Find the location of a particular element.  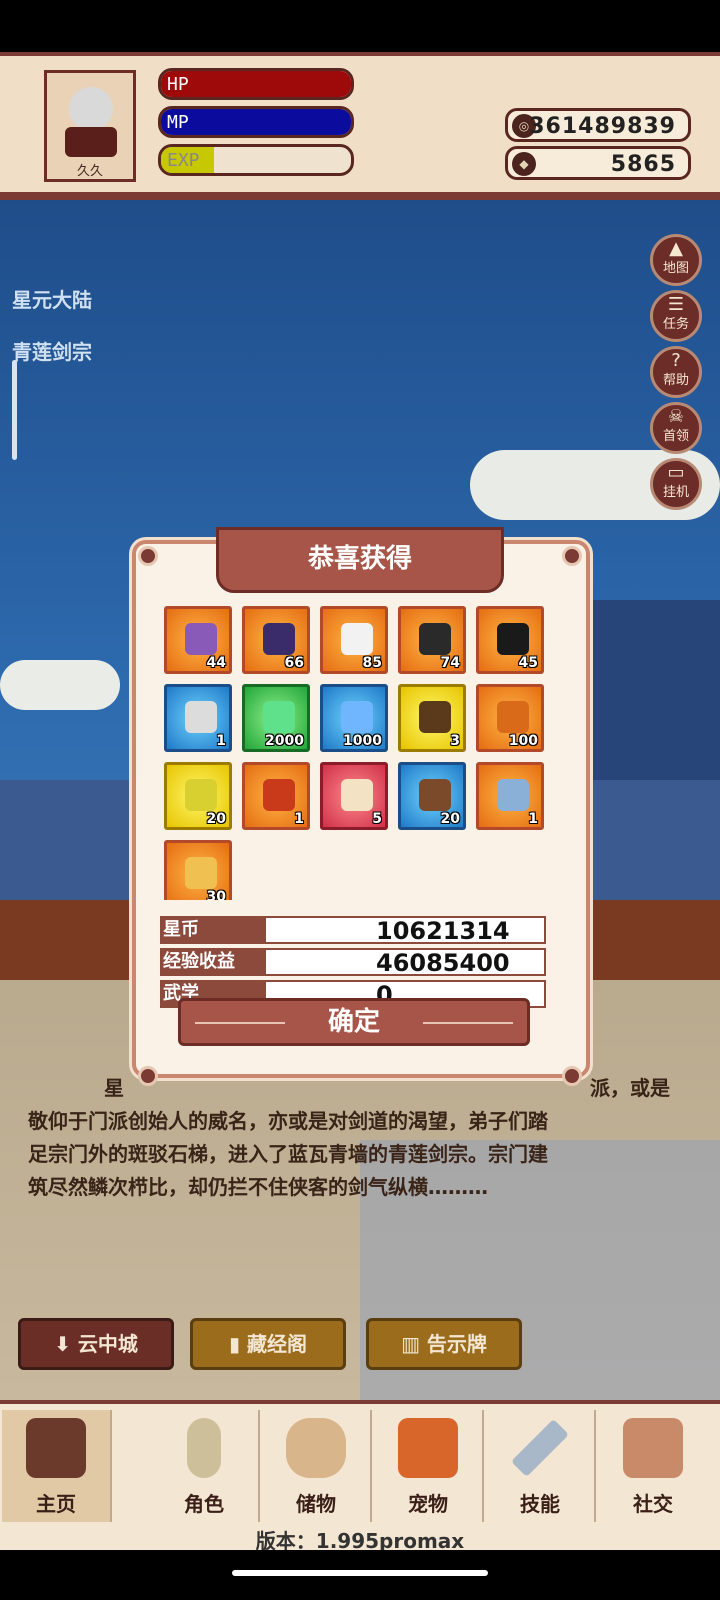

confirm-button: 确定 is located at coordinates (354, 1022).